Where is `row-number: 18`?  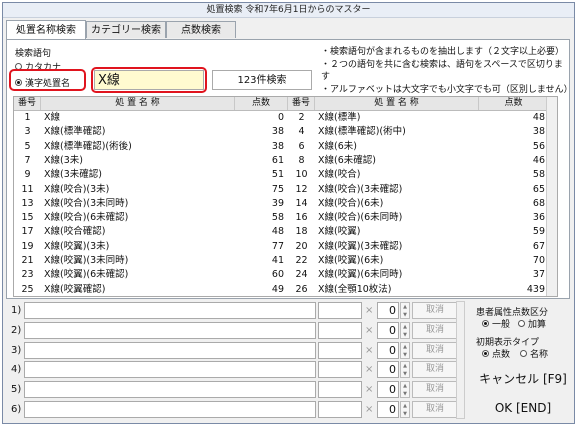 row-number: 18 is located at coordinates (301, 232).